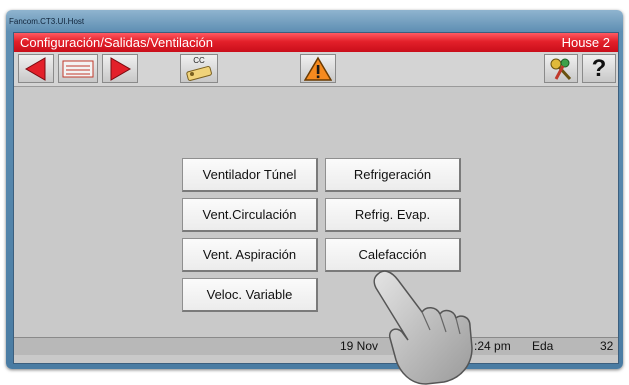 Image resolution: width=629 pixels, height=385 pixels. I want to click on back-button, so click(36, 68).